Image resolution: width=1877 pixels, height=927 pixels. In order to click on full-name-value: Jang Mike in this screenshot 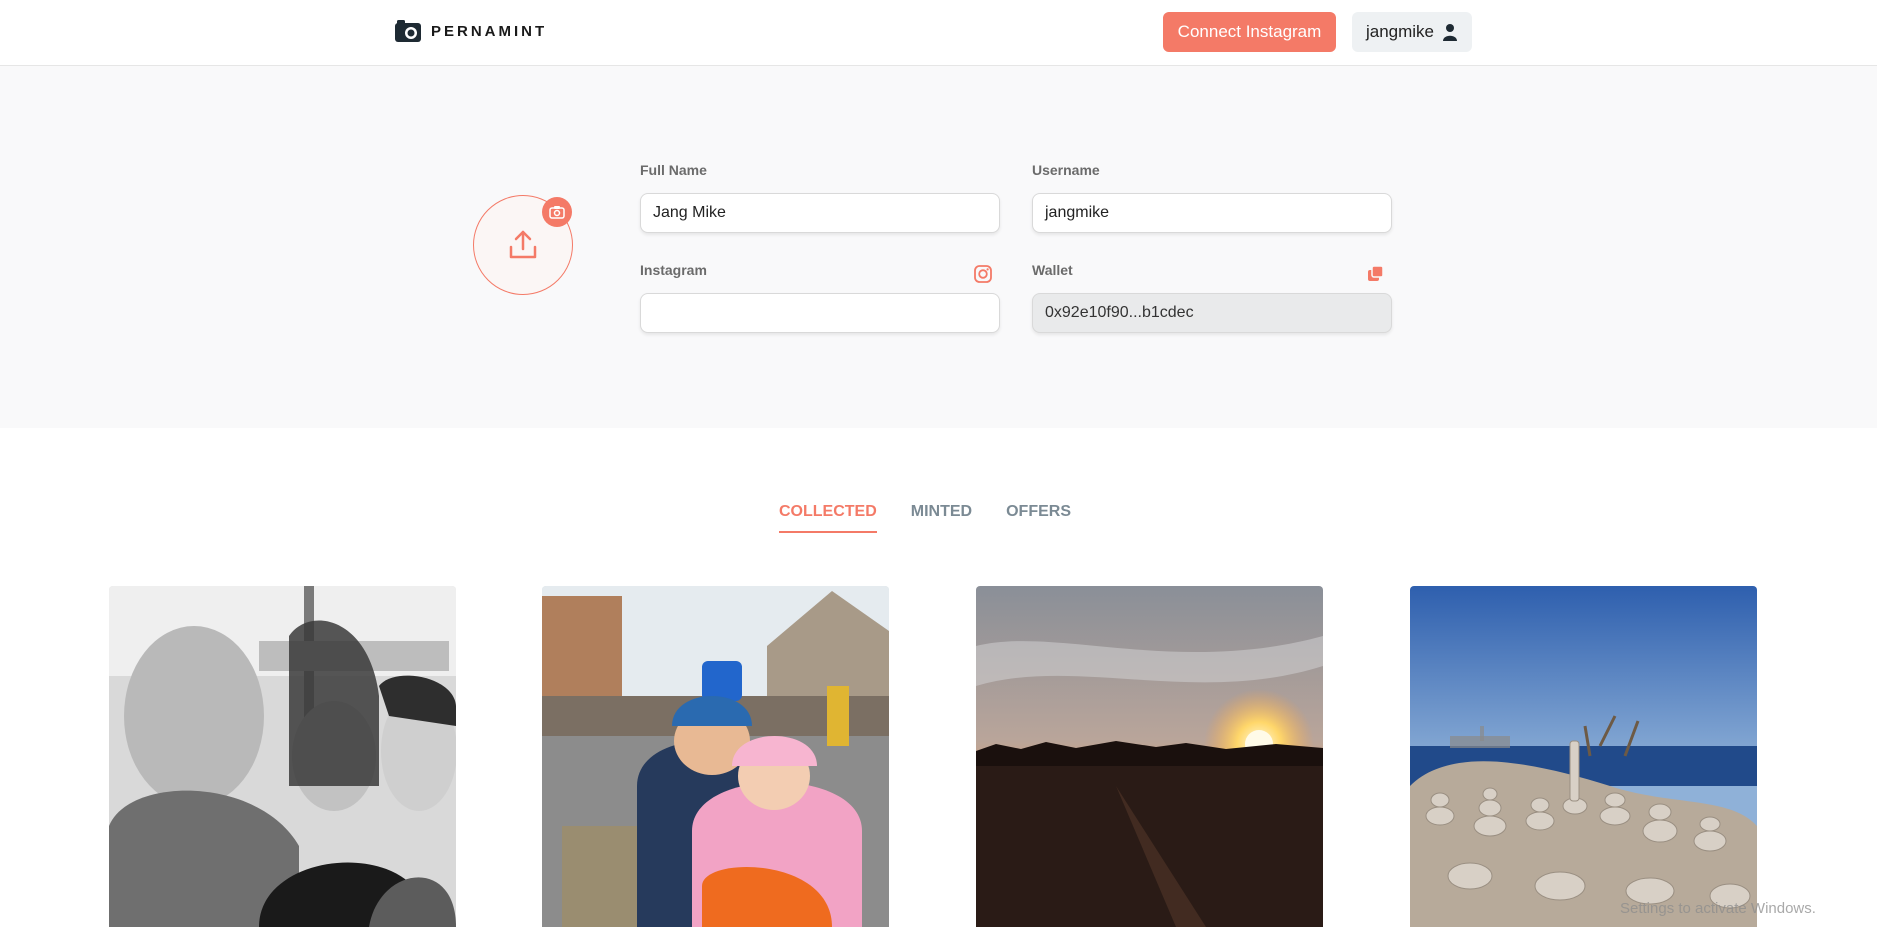, I will do `click(689, 212)`.